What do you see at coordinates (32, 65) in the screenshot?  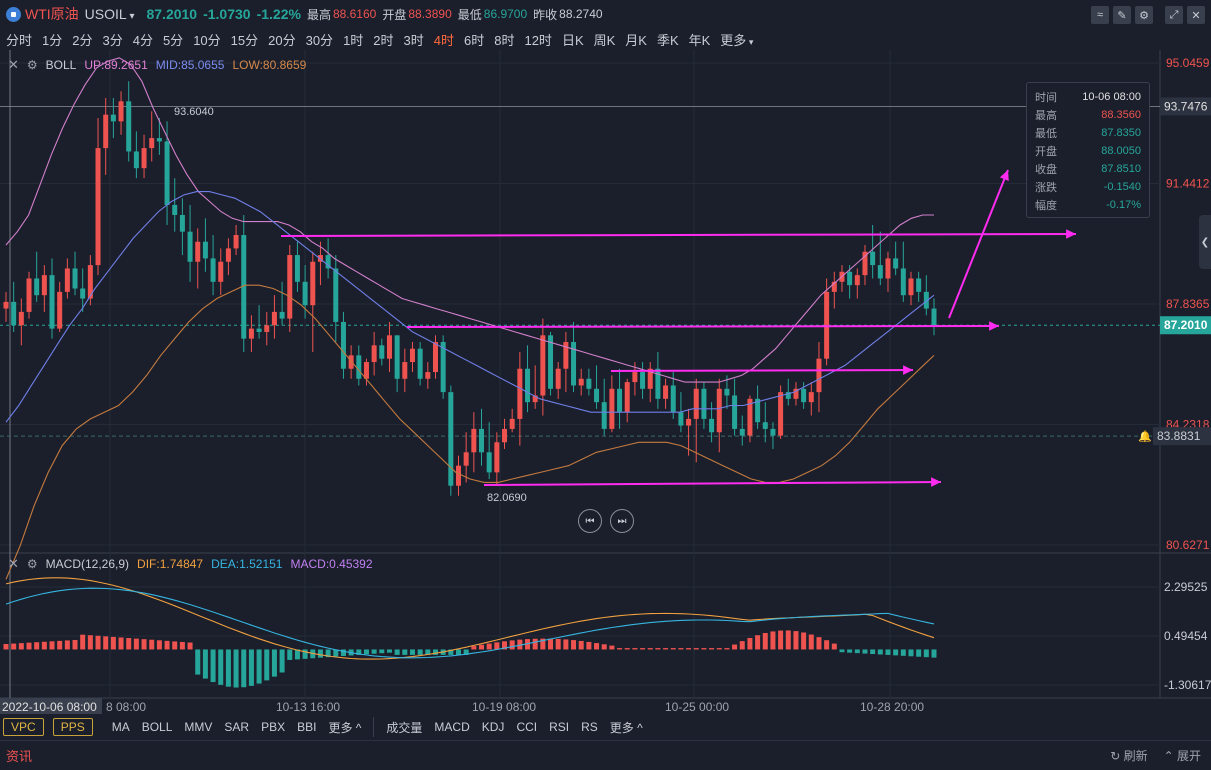 I see `boll-settings-icon: ⚙` at bounding box center [32, 65].